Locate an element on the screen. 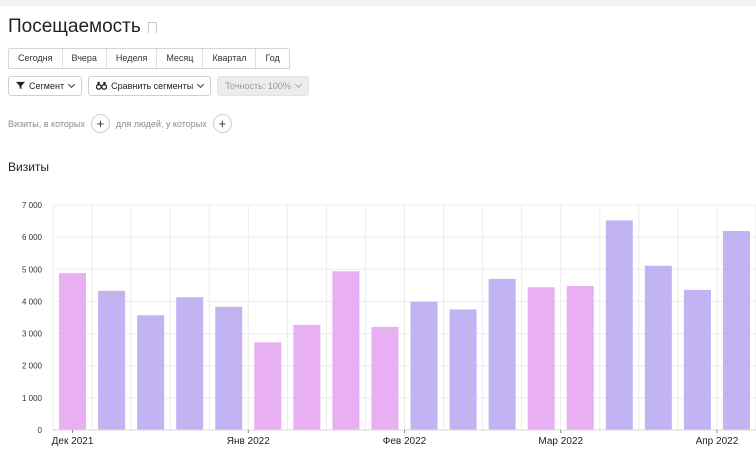  add-visit-condition-button: + is located at coordinates (100, 123).